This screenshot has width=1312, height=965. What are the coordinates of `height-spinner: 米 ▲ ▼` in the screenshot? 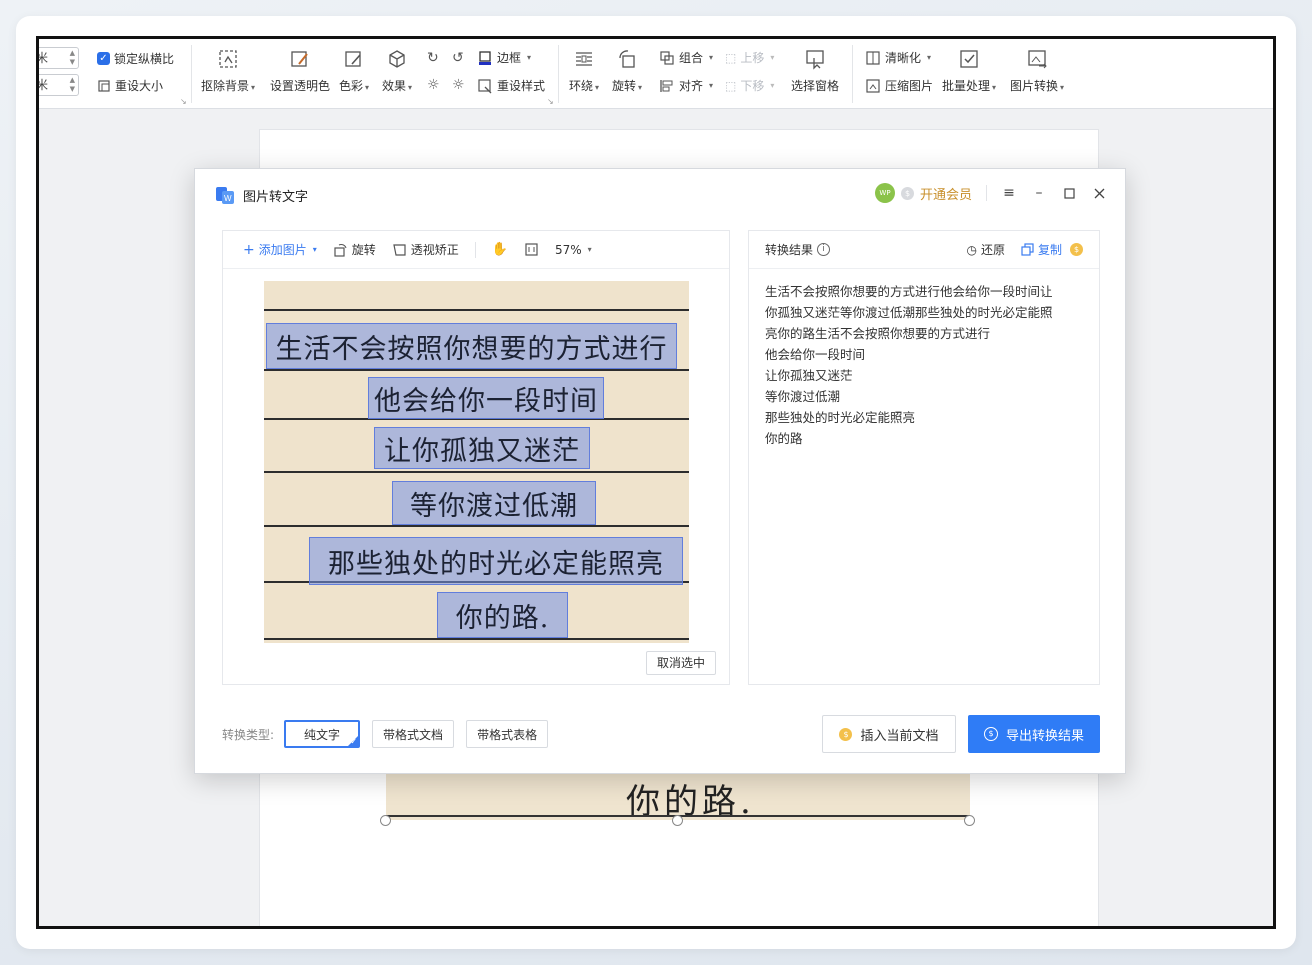 It's located at (59, 85).